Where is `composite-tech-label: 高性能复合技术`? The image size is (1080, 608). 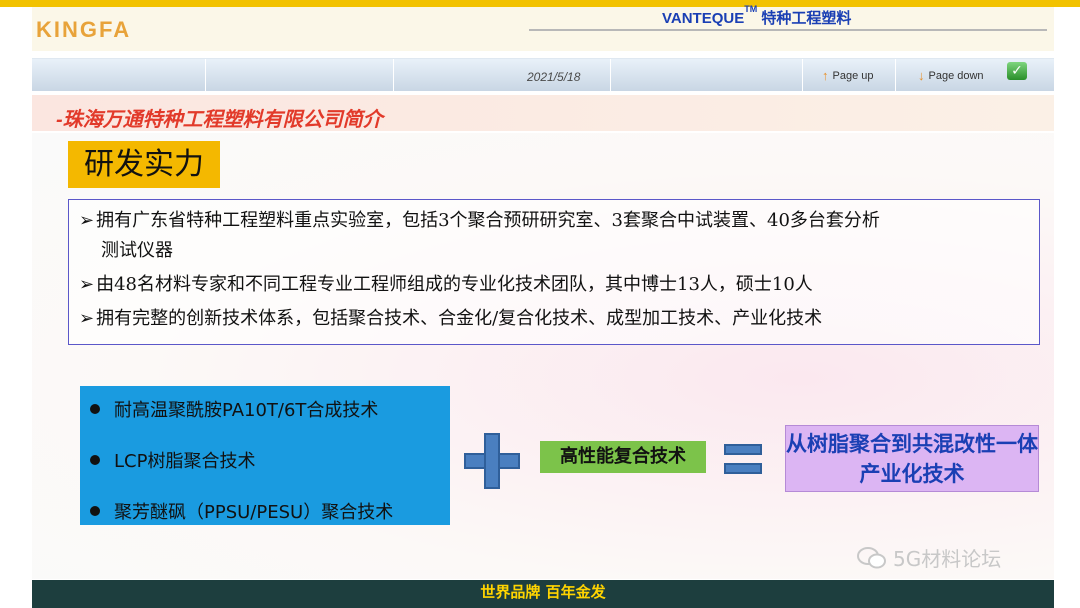 composite-tech-label: 高性能复合技术 is located at coordinates (623, 457).